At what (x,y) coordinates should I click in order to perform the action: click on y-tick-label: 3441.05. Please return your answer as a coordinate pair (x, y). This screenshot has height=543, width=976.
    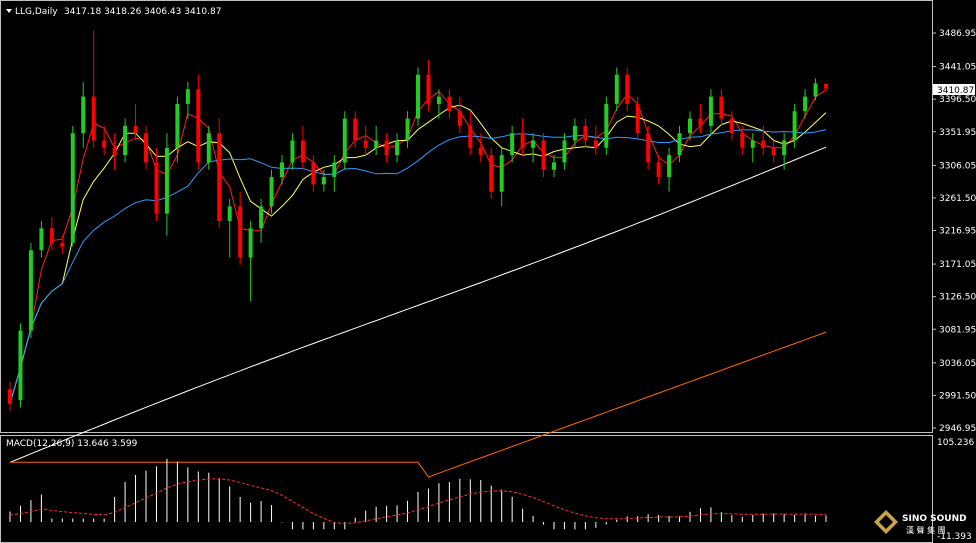
    Looking at the image, I should click on (957, 68).